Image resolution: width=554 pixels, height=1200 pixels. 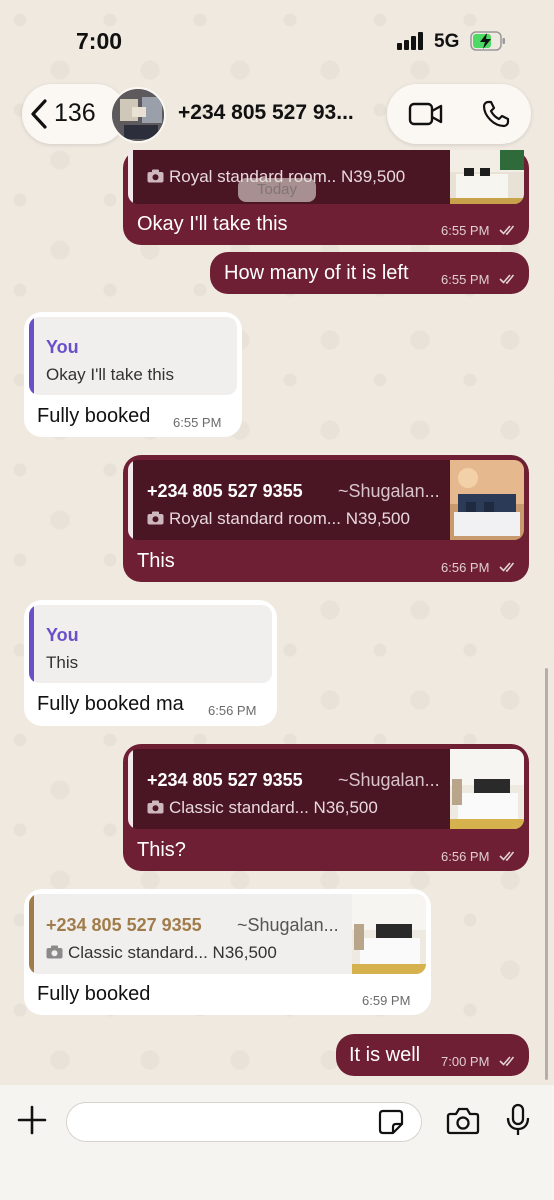 What do you see at coordinates (391, 1122) in the screenshot?
I see `sticker-icon` at bounding box center [391, 1122].